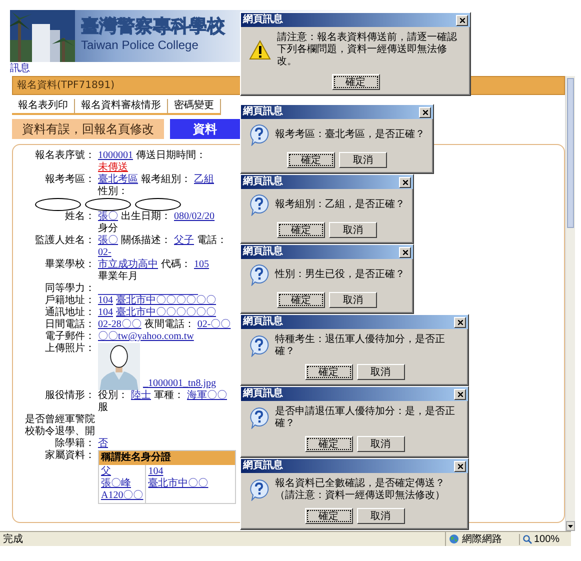 The width and height of the screenshot is (581, 561). I want to click on dialog-message: 特種考生：退伍軍人優待加分，是否正確？, so click(360, 346).